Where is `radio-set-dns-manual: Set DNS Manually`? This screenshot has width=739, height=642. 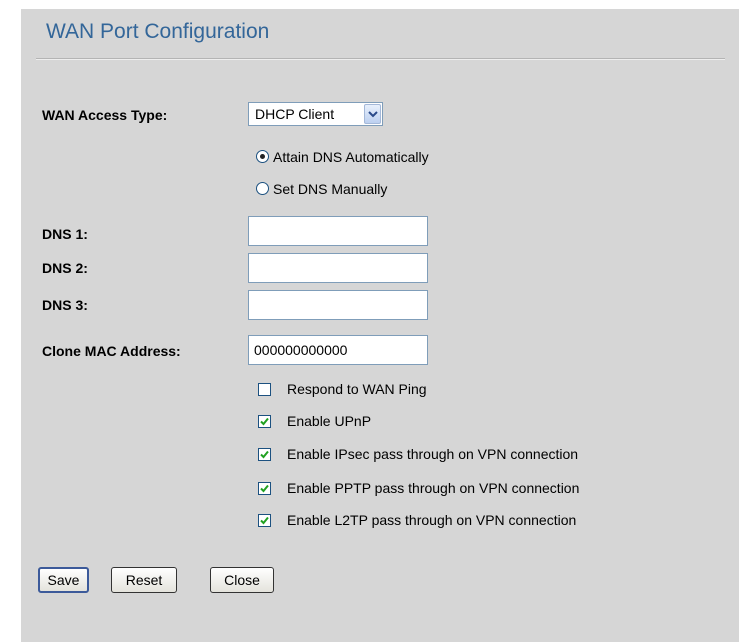 radio-set-dns-manual: Set DNS Manually is located at coordinates (406, 189).